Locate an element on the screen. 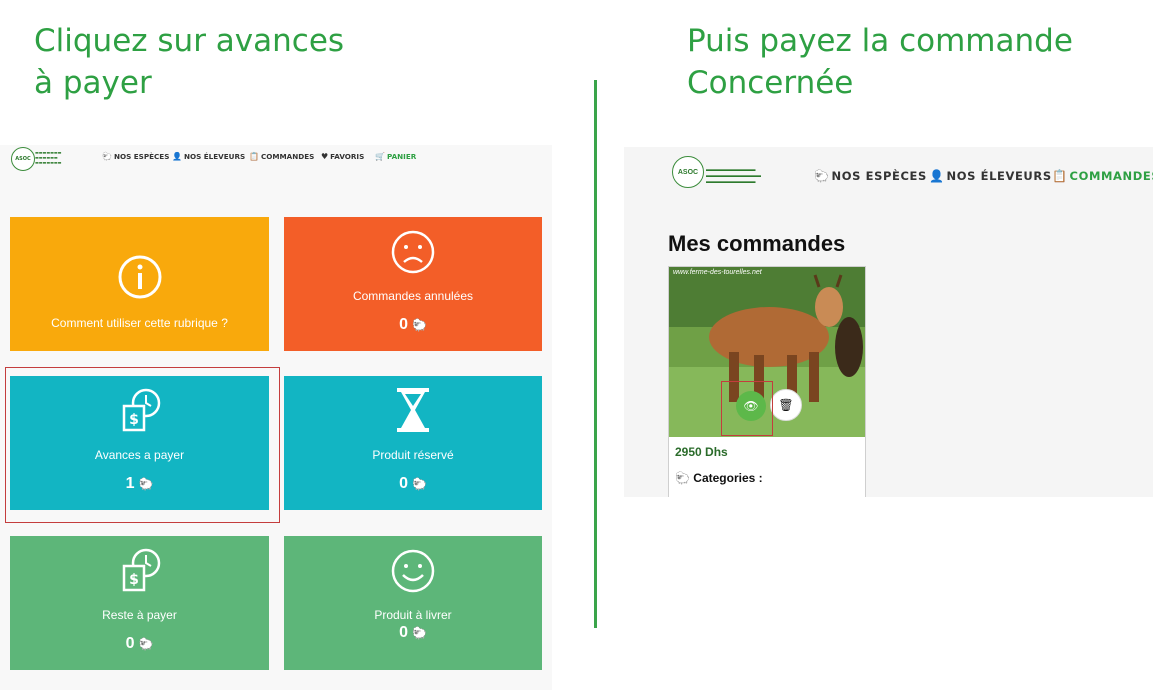  cart-icon: 🛒 is located at coordinates (380, 156).